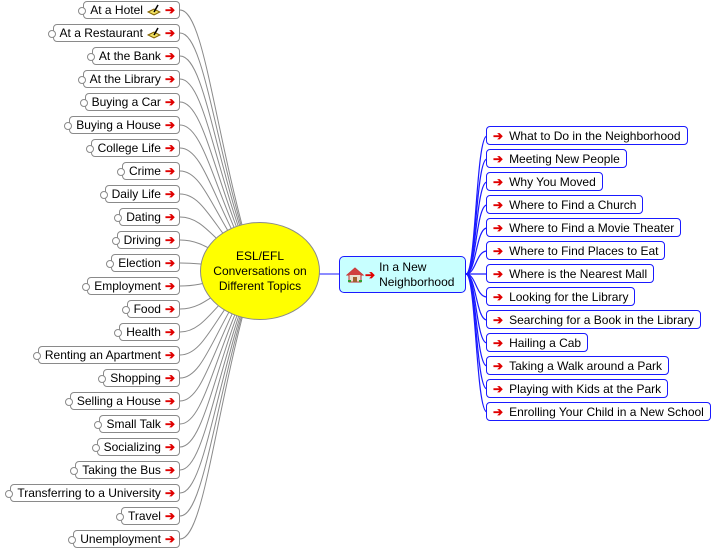 This screenshot has width=720, height=549. What do you see at coordinates (593, 319) in the screenshot?
I see `right-topic-node: ➔ Searching for a Book in the Library` at bounding box center [593, 319].